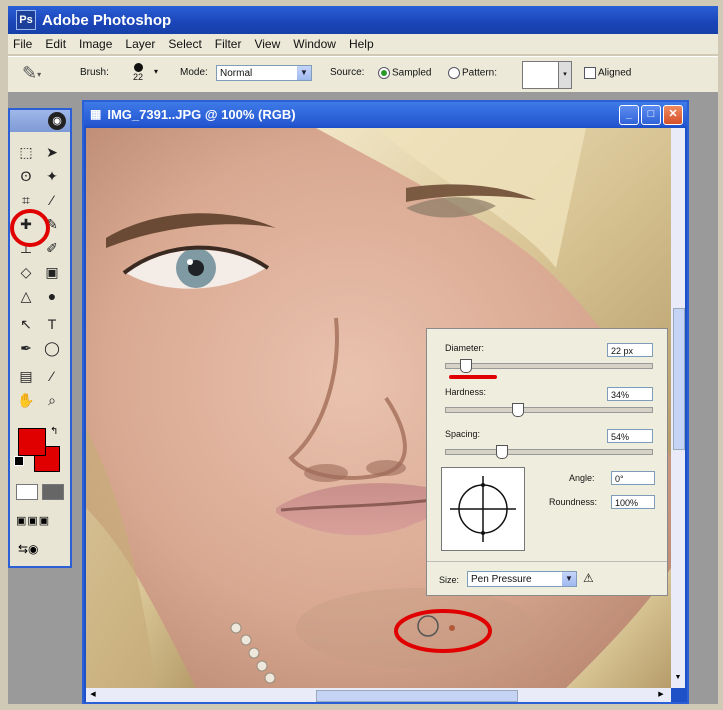  Describe the element at coordinates (52, 176) in the screenshot. I see `magic-wand-tool-icon: ✦` at that location.